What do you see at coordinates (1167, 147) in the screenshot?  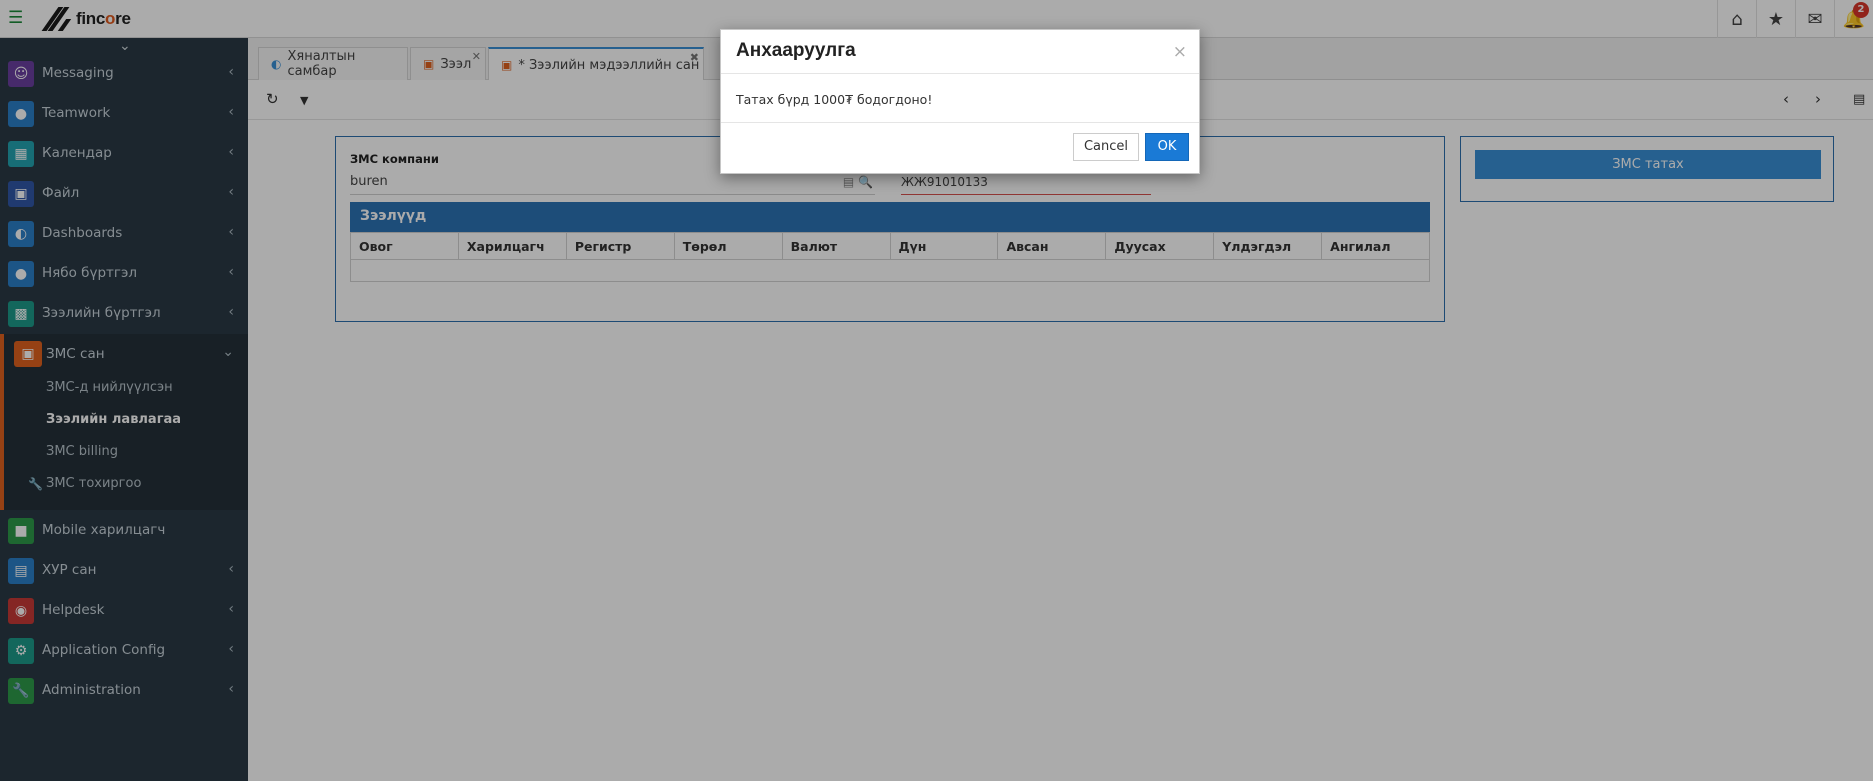 I see `ok-button: OK` at bounding box center [1167, 147].